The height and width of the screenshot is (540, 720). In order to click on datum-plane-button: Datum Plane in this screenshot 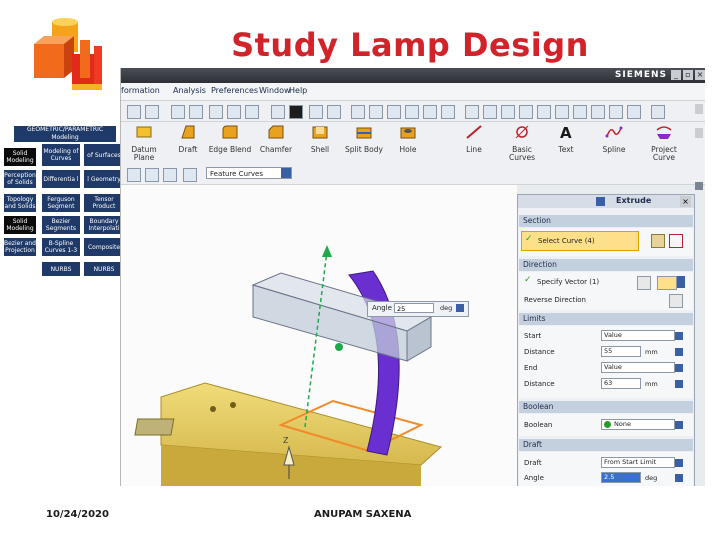, I will do `click(144, 143)`.